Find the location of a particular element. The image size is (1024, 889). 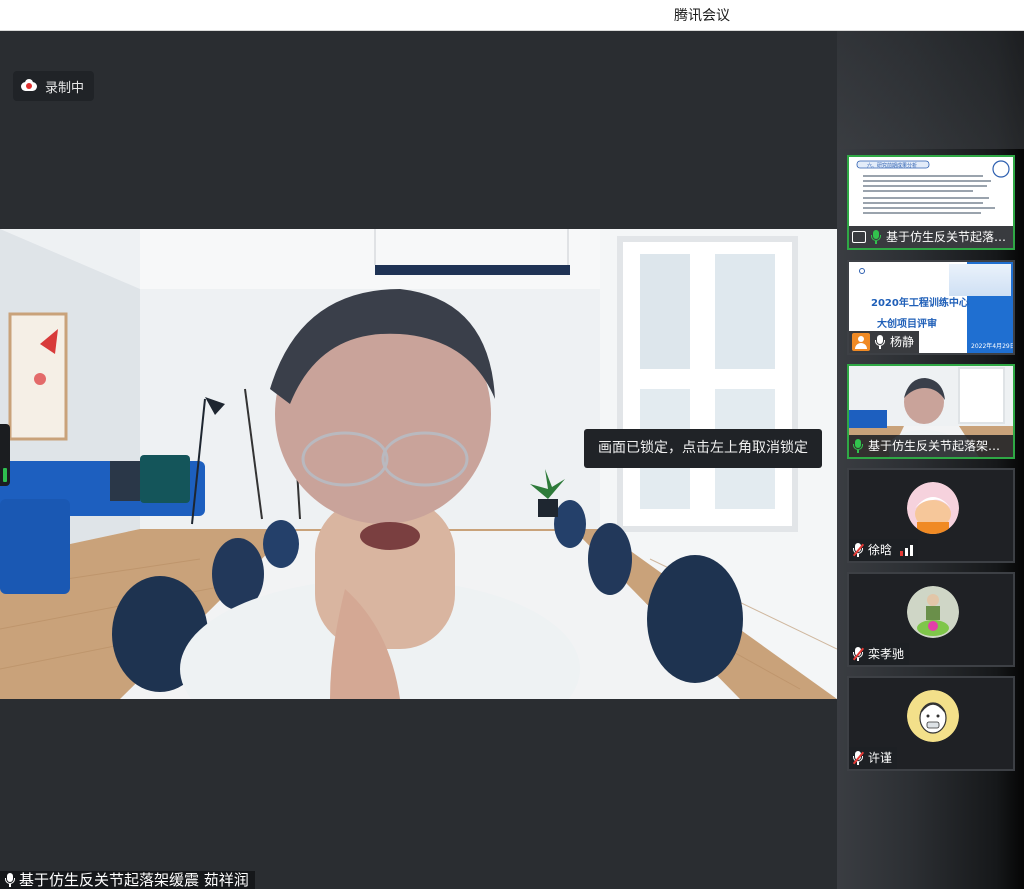

slide-banner-image is located at coordinates (980, 280).